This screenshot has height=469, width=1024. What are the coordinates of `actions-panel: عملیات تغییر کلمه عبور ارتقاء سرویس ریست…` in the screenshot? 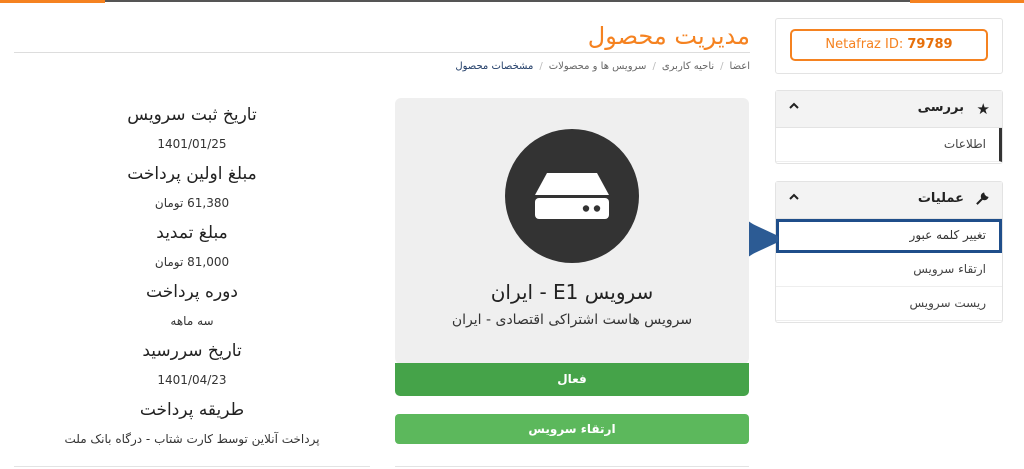 It's located at (889, 252).